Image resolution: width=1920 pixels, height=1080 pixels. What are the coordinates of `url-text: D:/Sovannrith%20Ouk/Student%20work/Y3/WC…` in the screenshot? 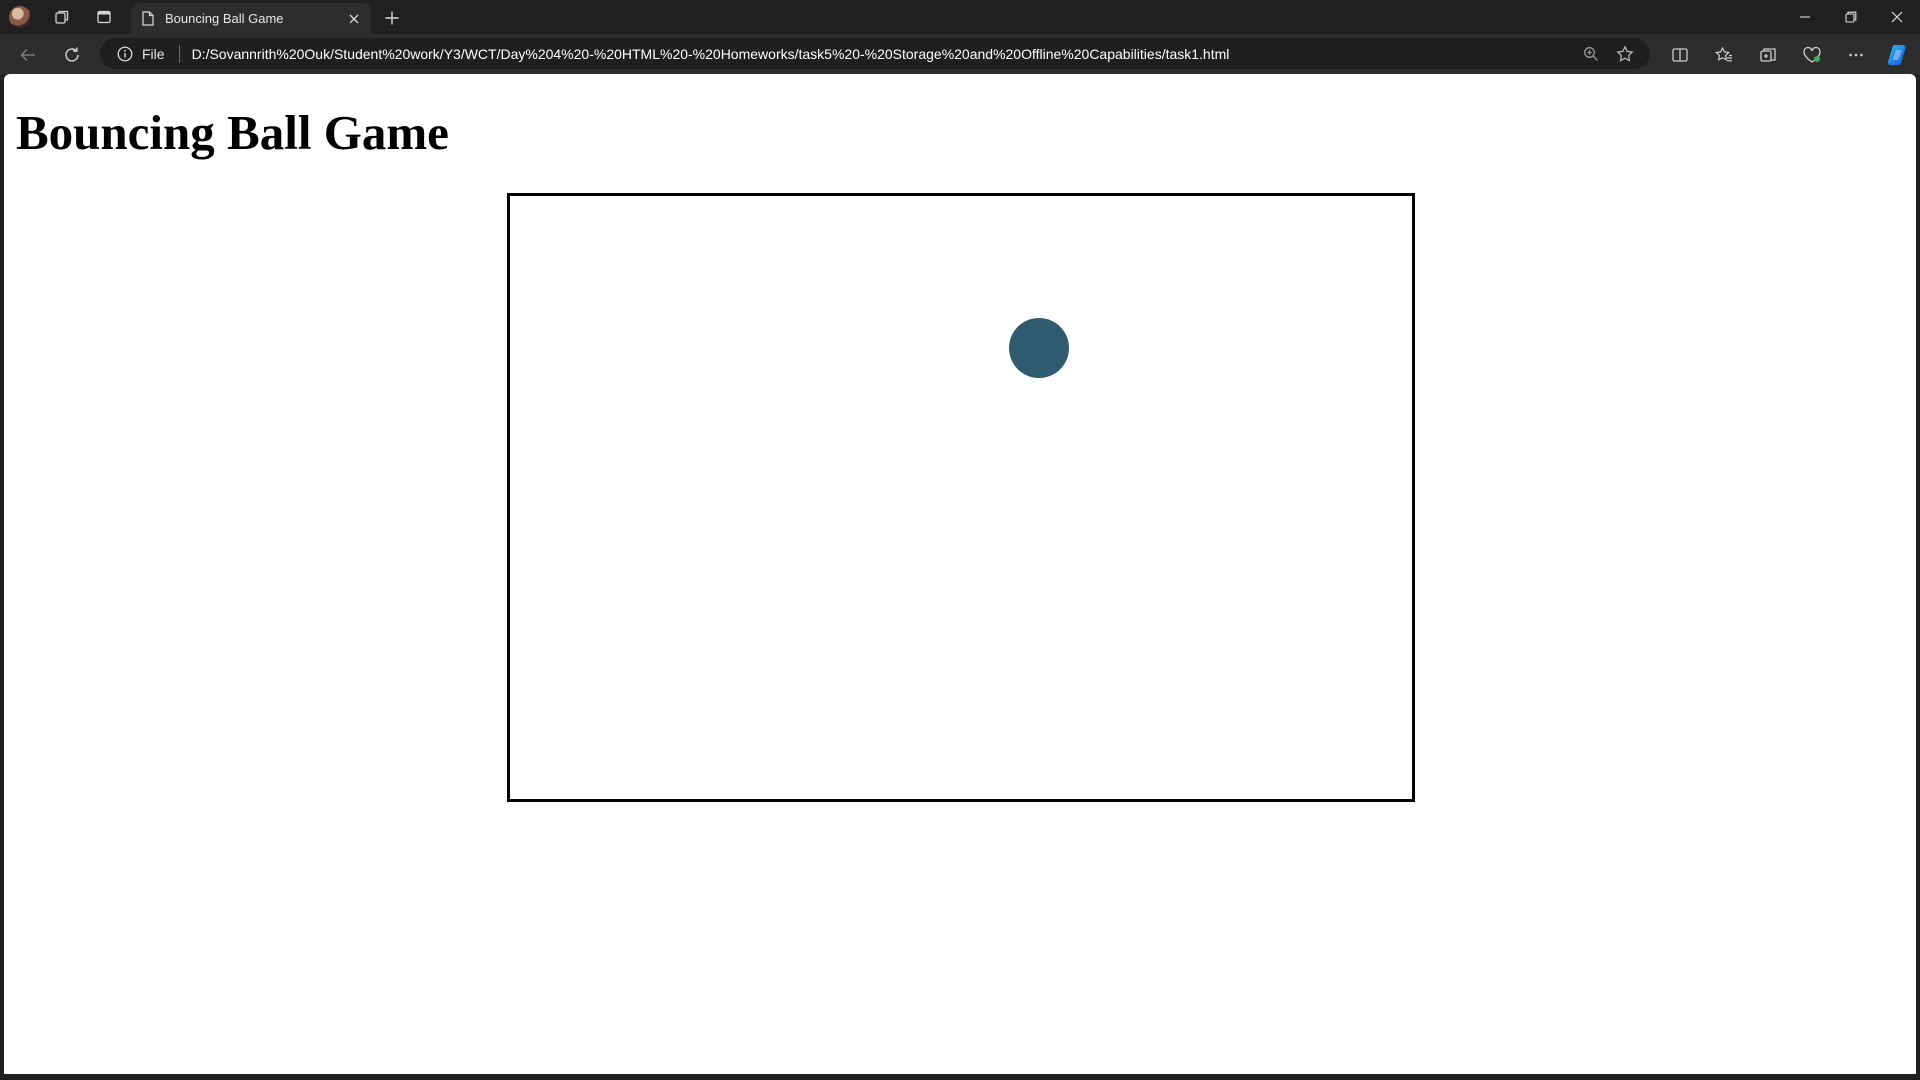 It's located at (883, 54).